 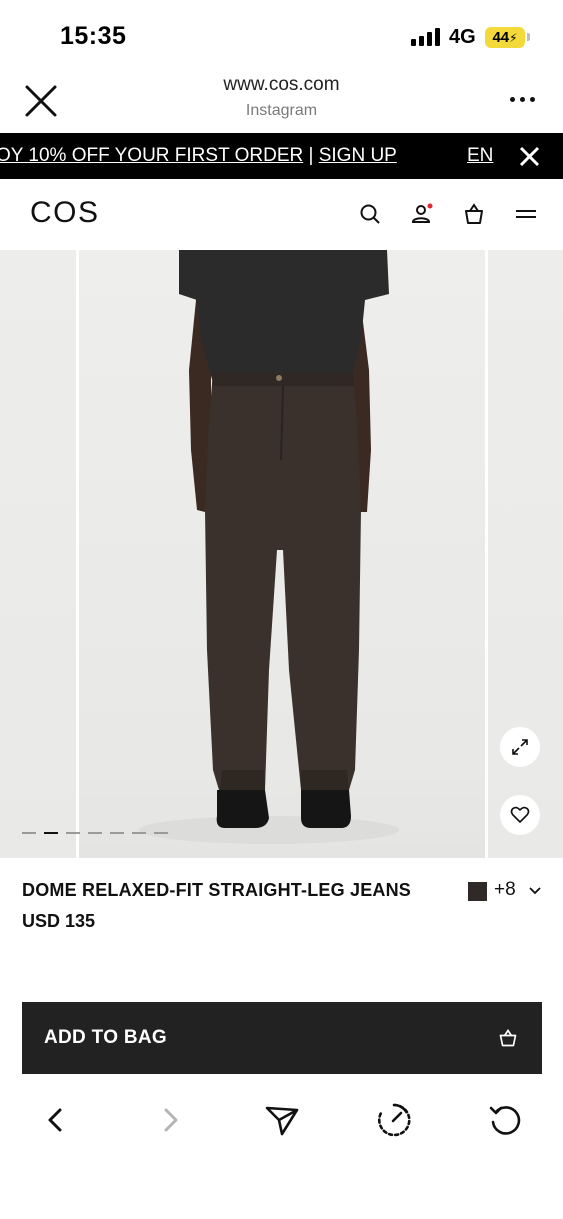 What do you see at coordinates (477, 891) in the screenshot?
I see `color-swatch` at bounding box center [477, 891].